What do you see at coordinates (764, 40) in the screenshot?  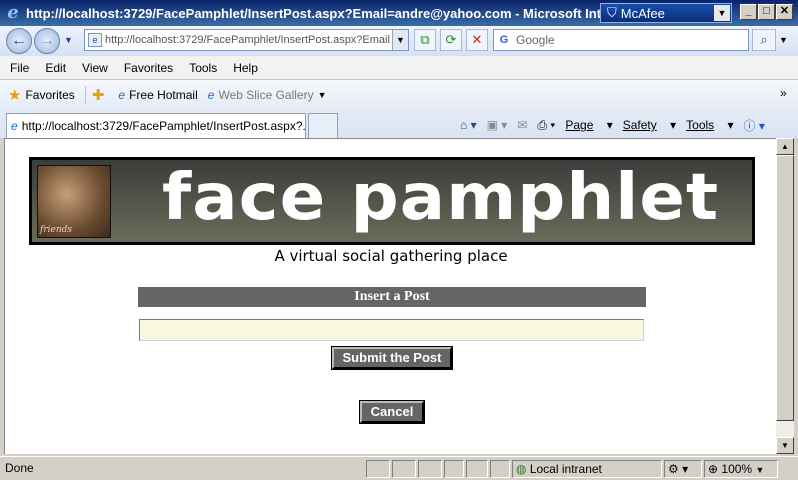 I see `search-icon: ⌕` at bounding box center [764, 40].